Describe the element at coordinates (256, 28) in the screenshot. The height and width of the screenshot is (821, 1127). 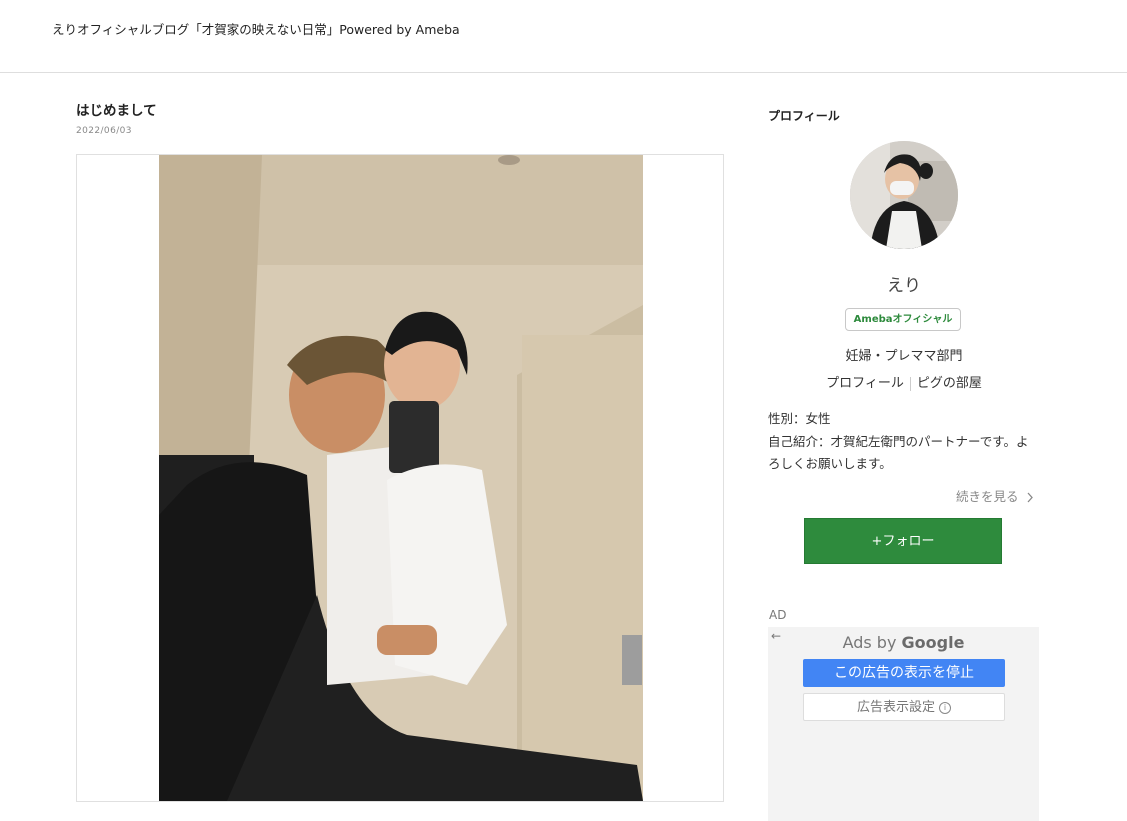
I see `blog-title-link: えりオフィシャルブログ「才賀家の映えない日常」Powered by Ameba` at that location.